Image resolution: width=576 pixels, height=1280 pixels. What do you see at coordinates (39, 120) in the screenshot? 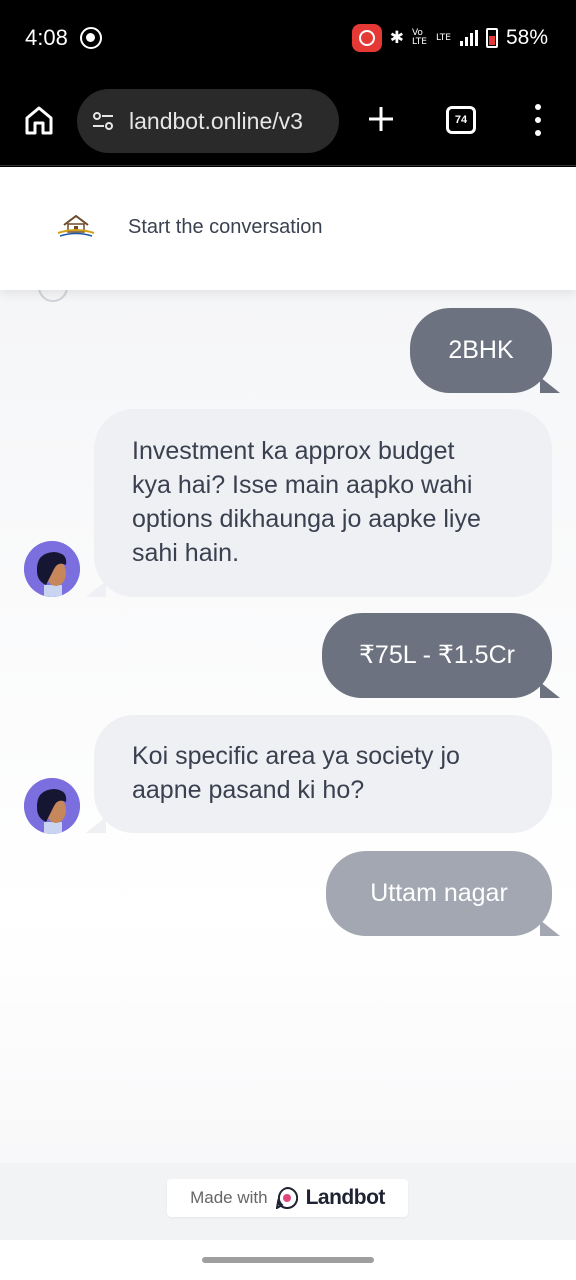
I see `home-icon` at bounding box center [39, 120].